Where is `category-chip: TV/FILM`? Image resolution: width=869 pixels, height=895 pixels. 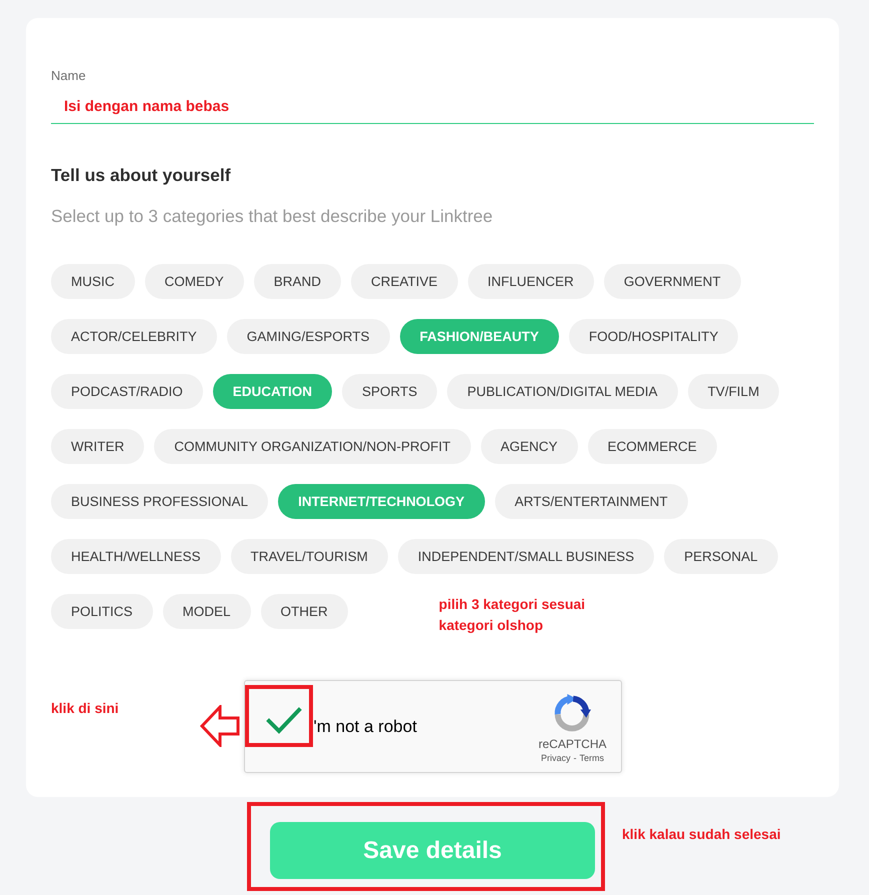
category-chip: TV/FILM is located at coordinates (734, 391).